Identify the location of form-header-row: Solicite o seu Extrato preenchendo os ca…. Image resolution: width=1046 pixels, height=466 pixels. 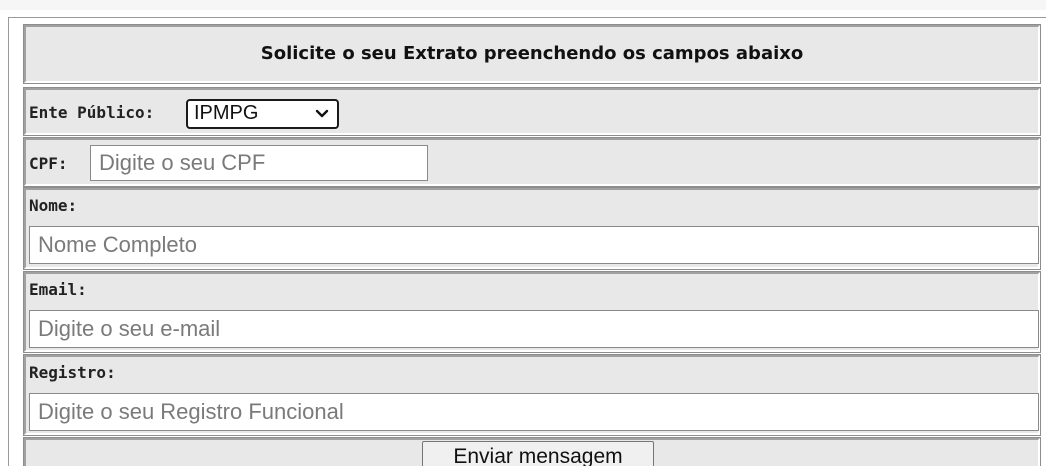
(532, 54).